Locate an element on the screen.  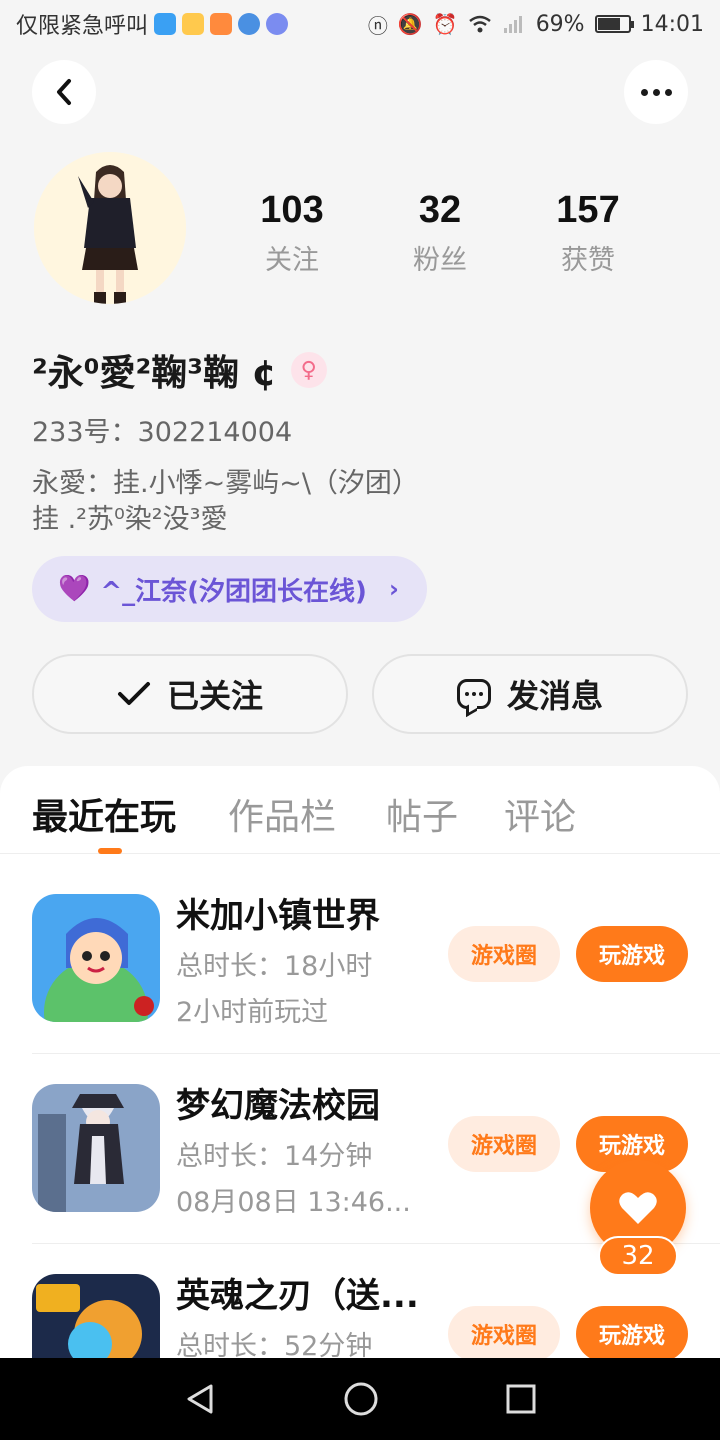
back-arrow-icon is located at coordinates (64, 92).